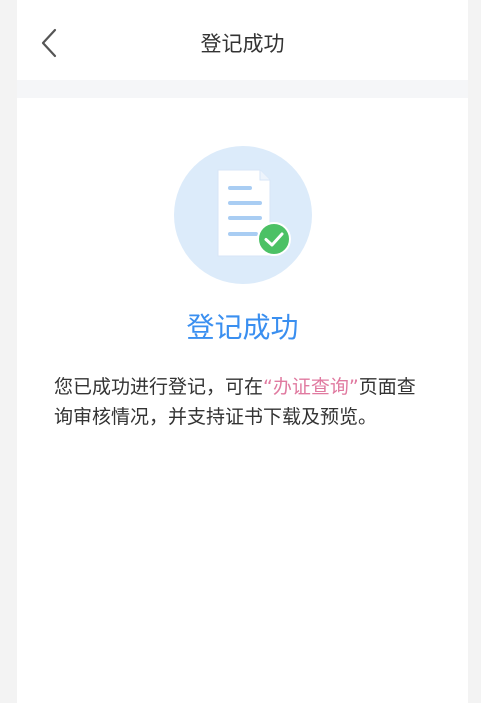  What do you see at coordinates (242, 44) in the screenshot?
I see `page-title: 登记成功` at bounding box center [242, 44].